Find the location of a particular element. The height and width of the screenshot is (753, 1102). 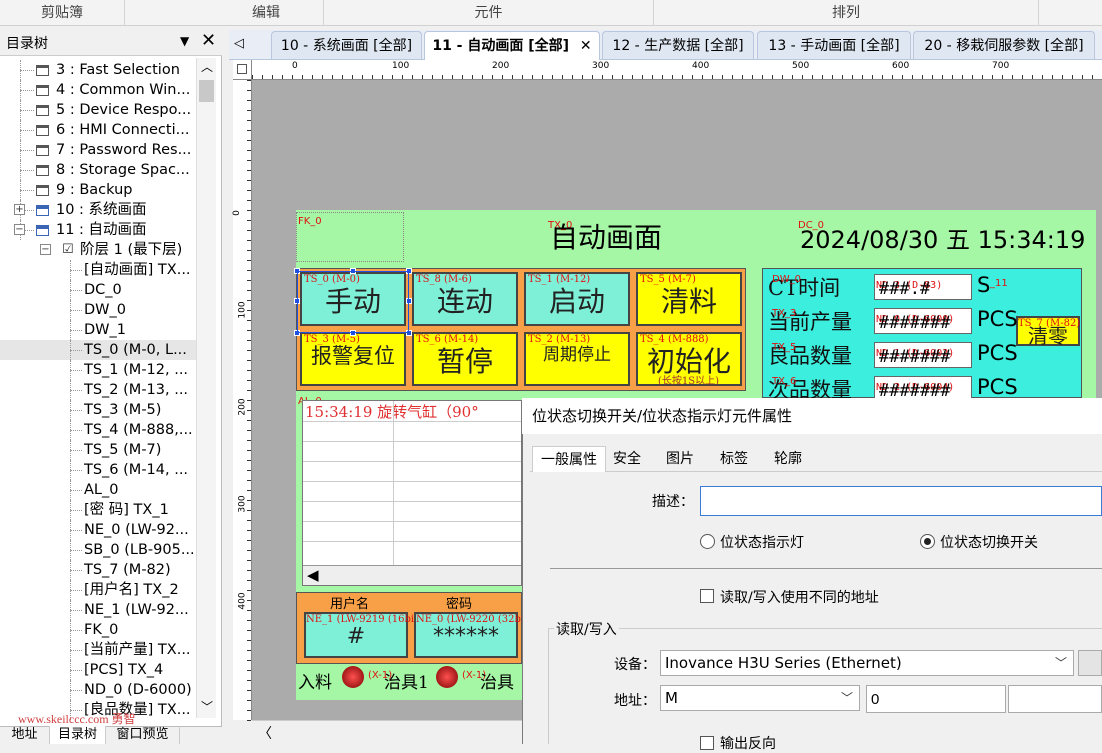

hmi-button: TS_6 (M-14) 暂停 is located at coordinates (465, 359).